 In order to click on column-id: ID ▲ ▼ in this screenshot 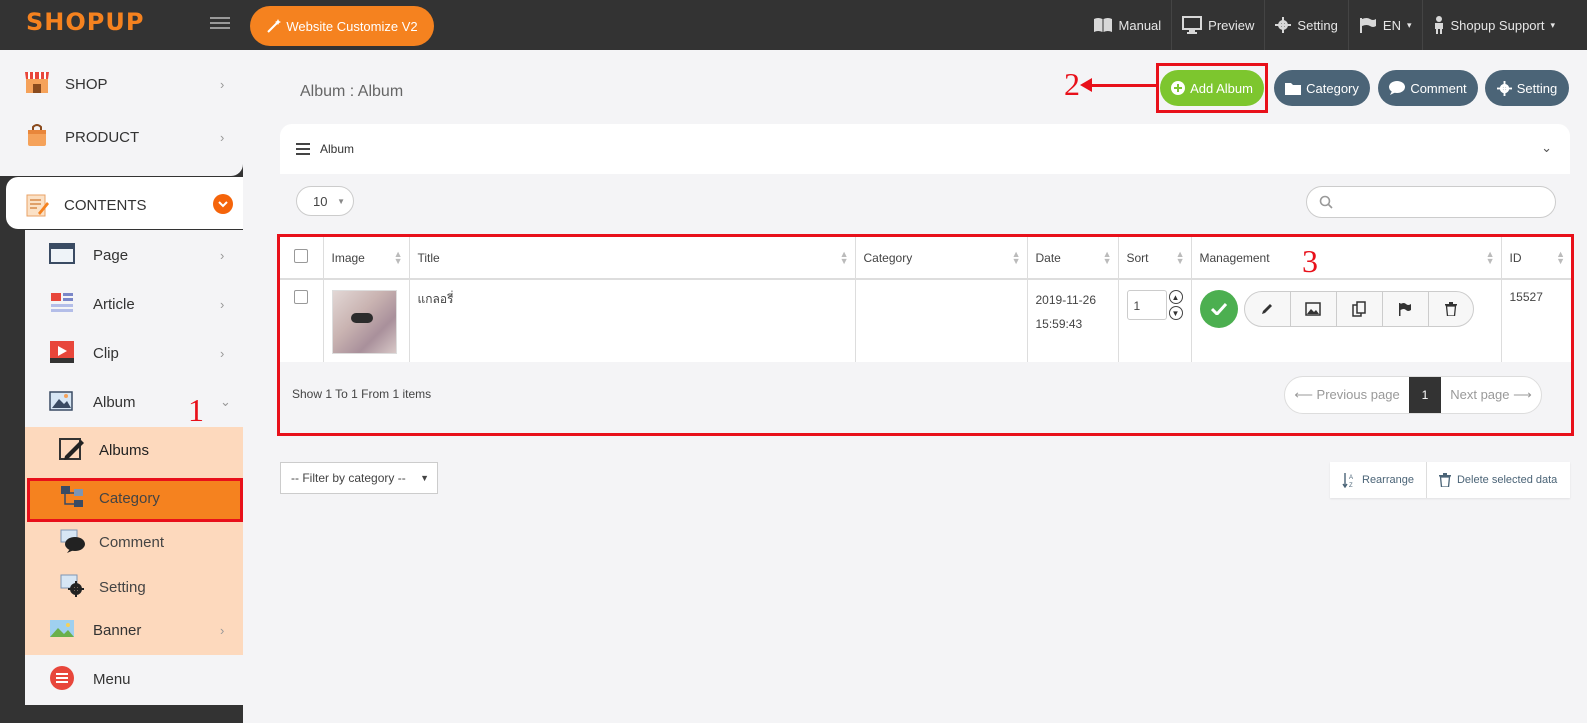, I will do `click(1536, 258)`.